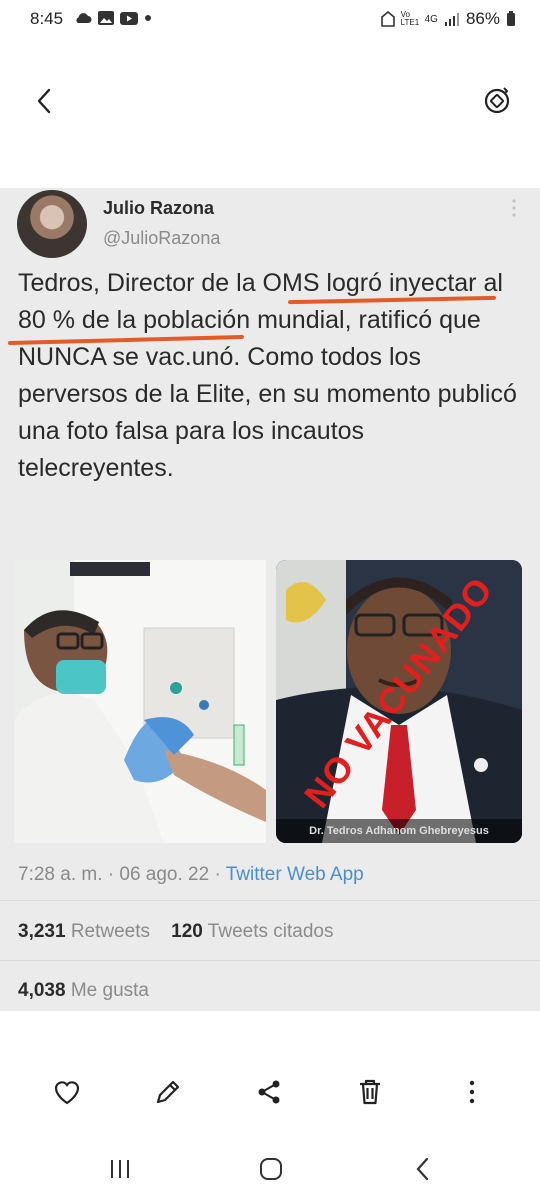 The image size is (540, 1200). I want to click on home-icon, so click(271, 1169).